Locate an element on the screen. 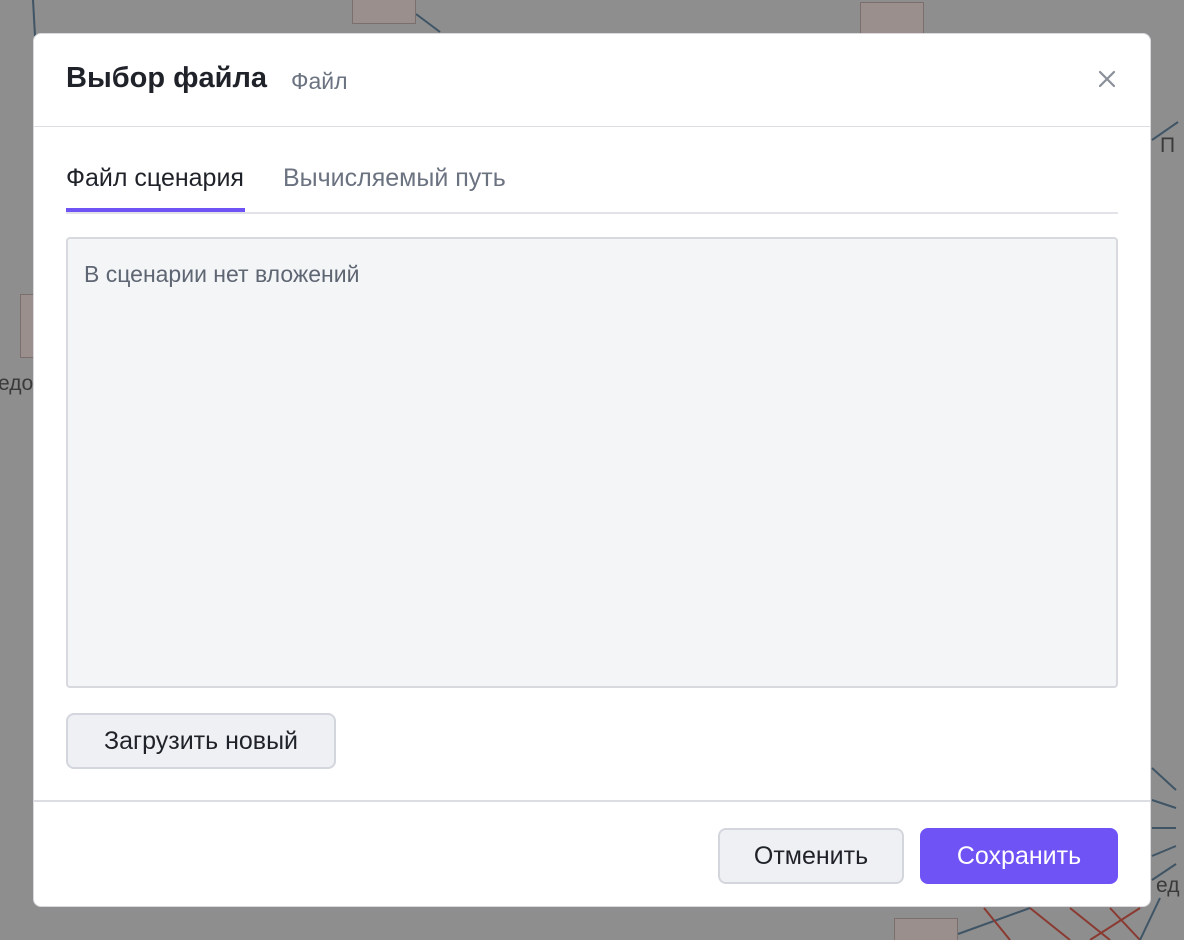  save-button: Сохранить is located at coordinates (1019, 856).